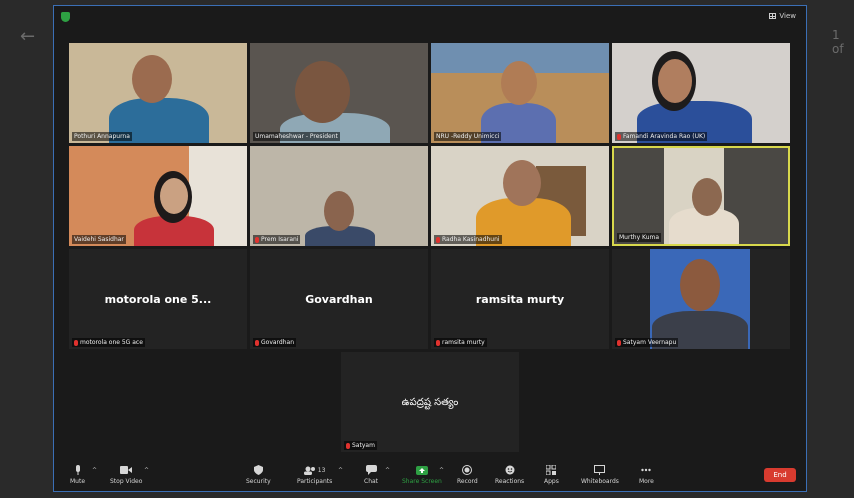 This screenshot has width=854, height=498. I want to click on participant-name: Prem Isarani, so click(277, 239).